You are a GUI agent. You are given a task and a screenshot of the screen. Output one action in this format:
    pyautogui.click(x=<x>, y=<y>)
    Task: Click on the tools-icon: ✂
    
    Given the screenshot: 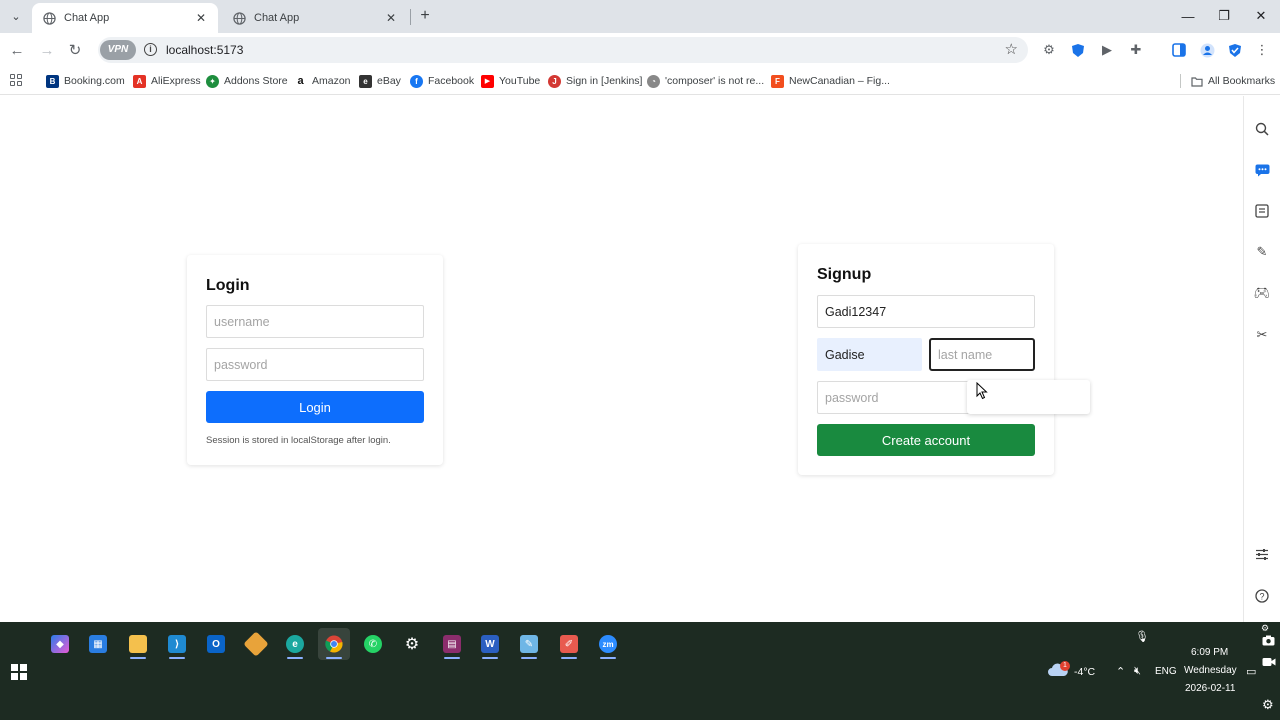 What is the action you would take?
    pyautogui.click(x=1262, y=335)
    